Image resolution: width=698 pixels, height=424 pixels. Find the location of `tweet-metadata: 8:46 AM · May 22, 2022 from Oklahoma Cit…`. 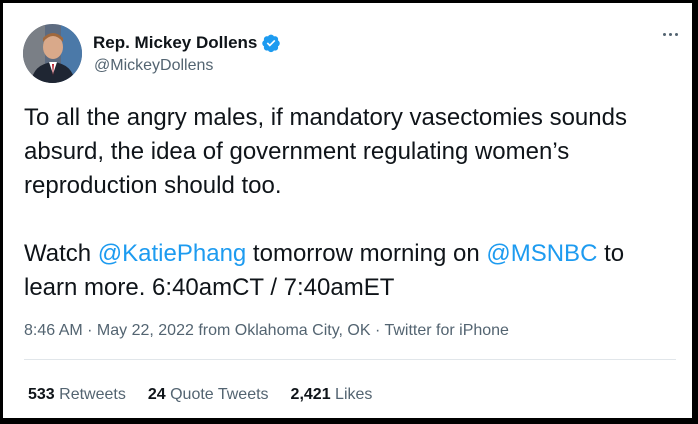

tweet-metadata: 8:46 AM · May 22, 2022 from Oklahoma Cit… is located at coordinates (266, 331).